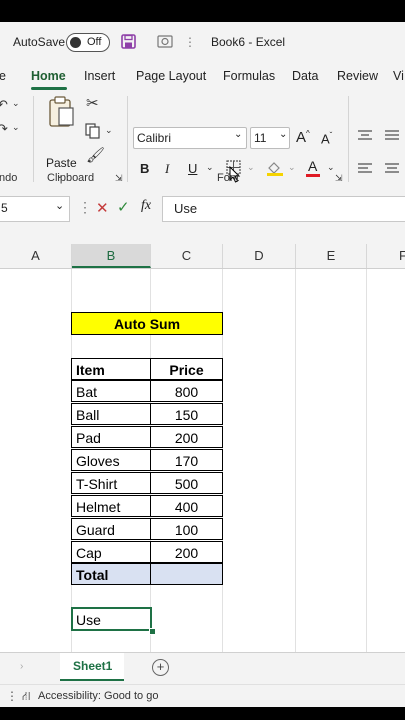 Image resolution: width=405 pixels, height=720 pixels. I want to click on accessibility-icon: ⛙, so click(26, 697).